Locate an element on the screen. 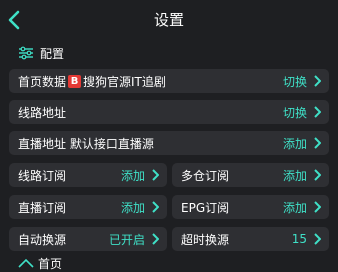  page-title: 设置 is located at coordinates (168, 20).